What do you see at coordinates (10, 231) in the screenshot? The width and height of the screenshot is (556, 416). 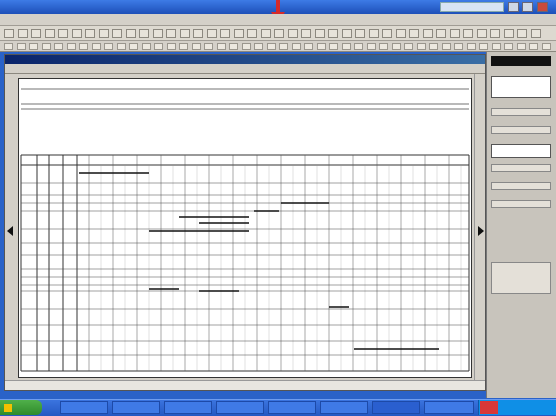 I see `scroll-left-icon` at bounding box center [10, 231].